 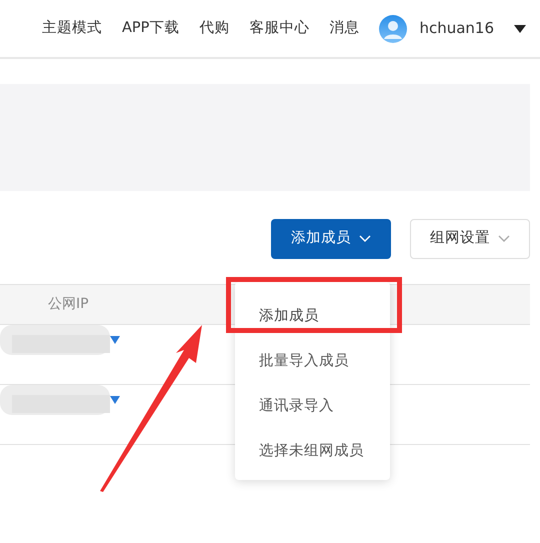 I want to click on nav-link: 代购, so click(x=214, y=29).